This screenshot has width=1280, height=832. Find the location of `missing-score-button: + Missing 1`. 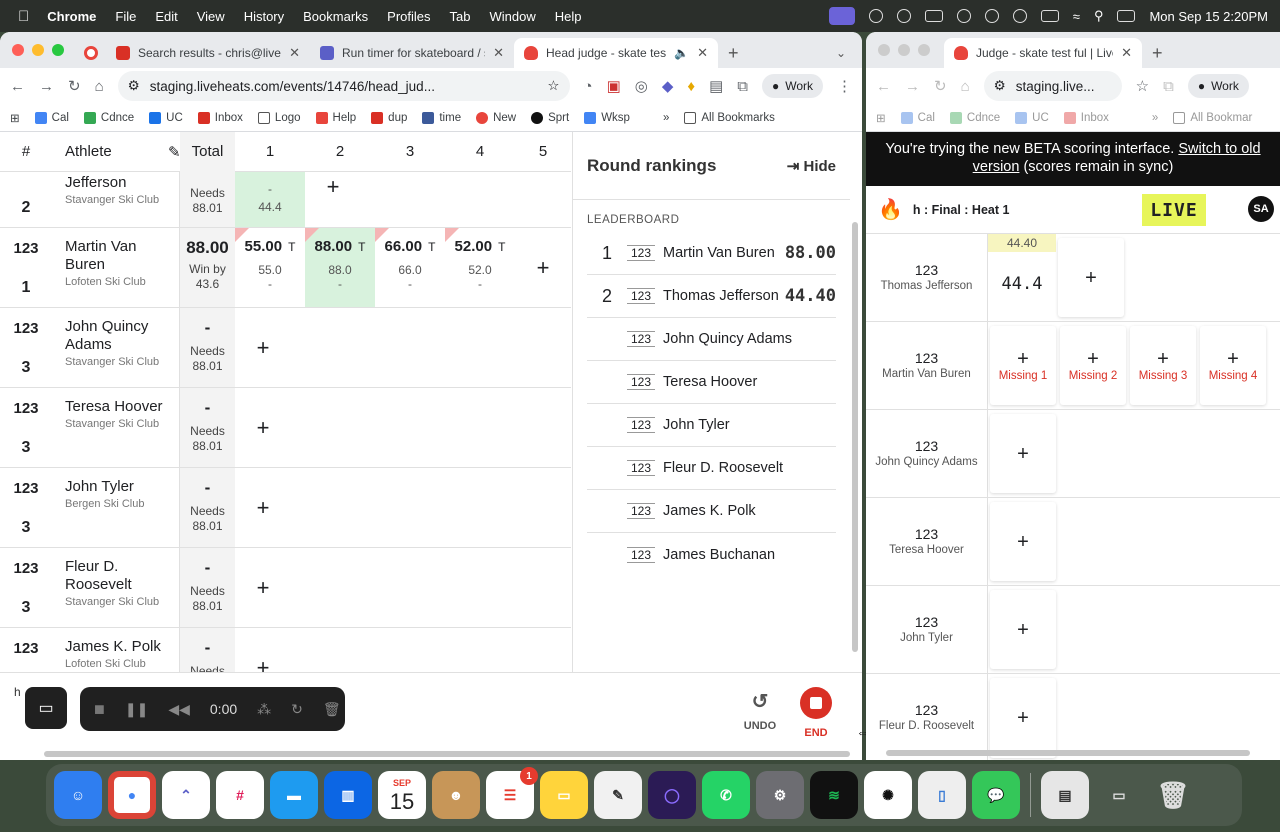

missing-score-button: + Missing 1 is located at coordinates (1023, 365).